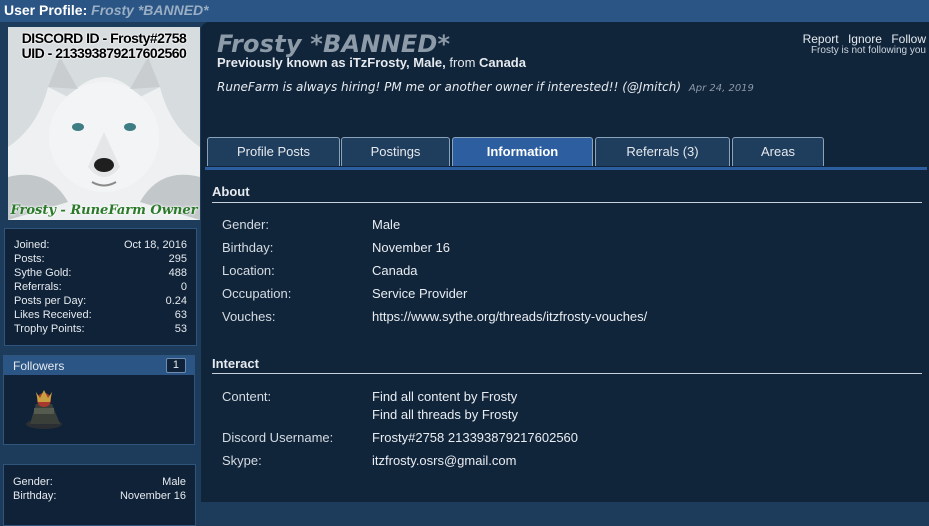 The height and width of the screenshot is (526, 929). I want to click on avatar-discord-id: DISCORD ID - Frosty#2758, so click(104, 38).